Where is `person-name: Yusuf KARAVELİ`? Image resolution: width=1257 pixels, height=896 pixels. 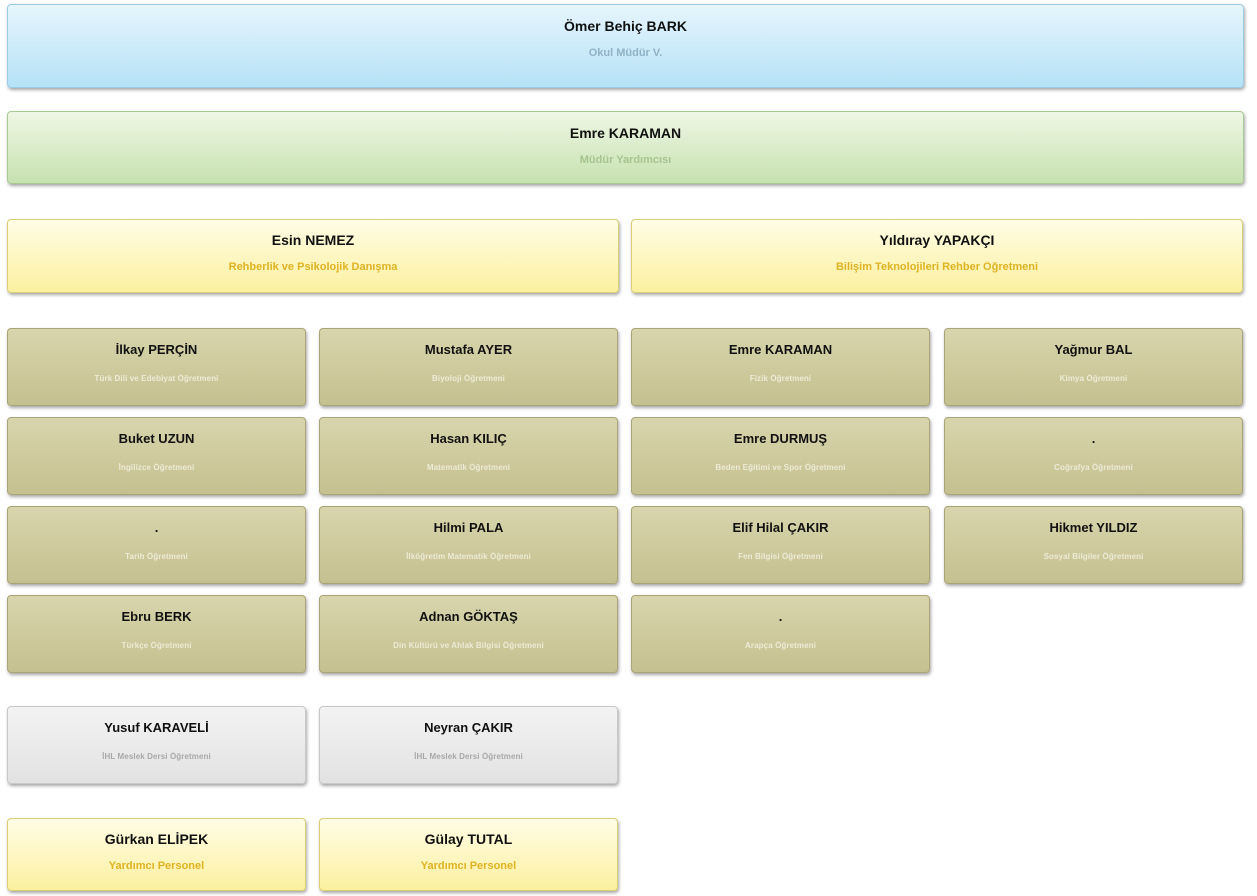 person-name: Yusuf KARAVELİ is located at coordinates (156, 727).